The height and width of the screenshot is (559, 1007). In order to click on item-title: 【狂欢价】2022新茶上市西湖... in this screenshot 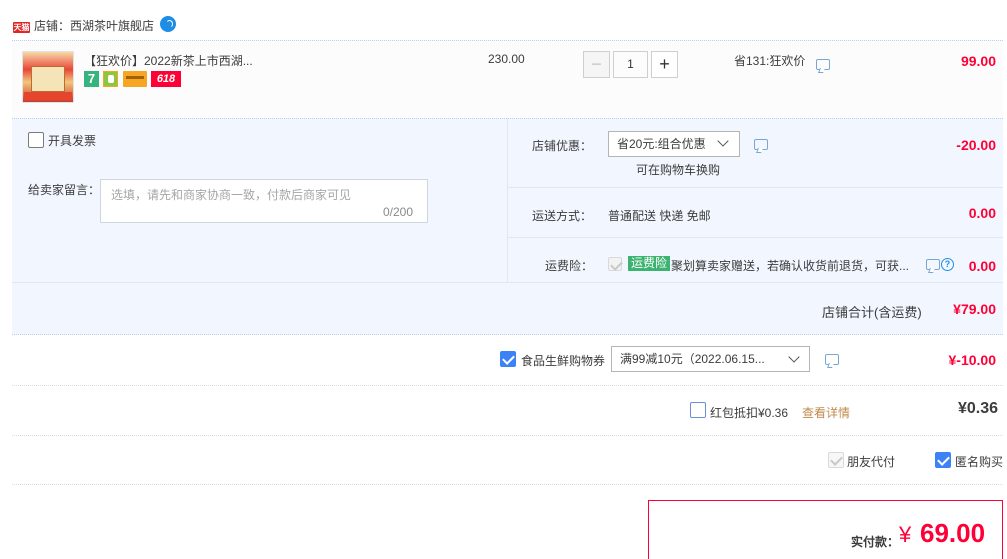, I will do `click(168, 60)`.